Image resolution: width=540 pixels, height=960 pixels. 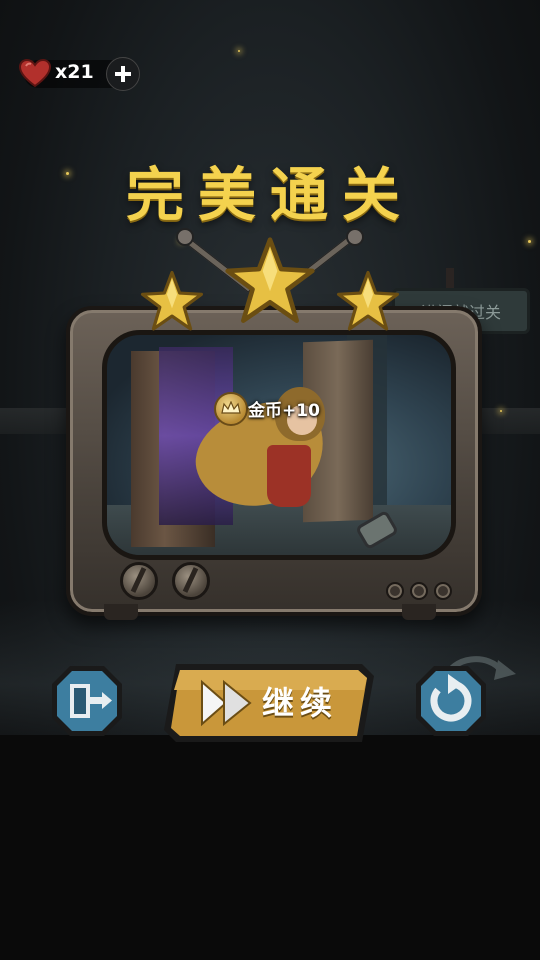 What do you see at coordinates (226, 703) in the screenshot?
I see `fast-forward-icon` at bounding box center [226, 703].